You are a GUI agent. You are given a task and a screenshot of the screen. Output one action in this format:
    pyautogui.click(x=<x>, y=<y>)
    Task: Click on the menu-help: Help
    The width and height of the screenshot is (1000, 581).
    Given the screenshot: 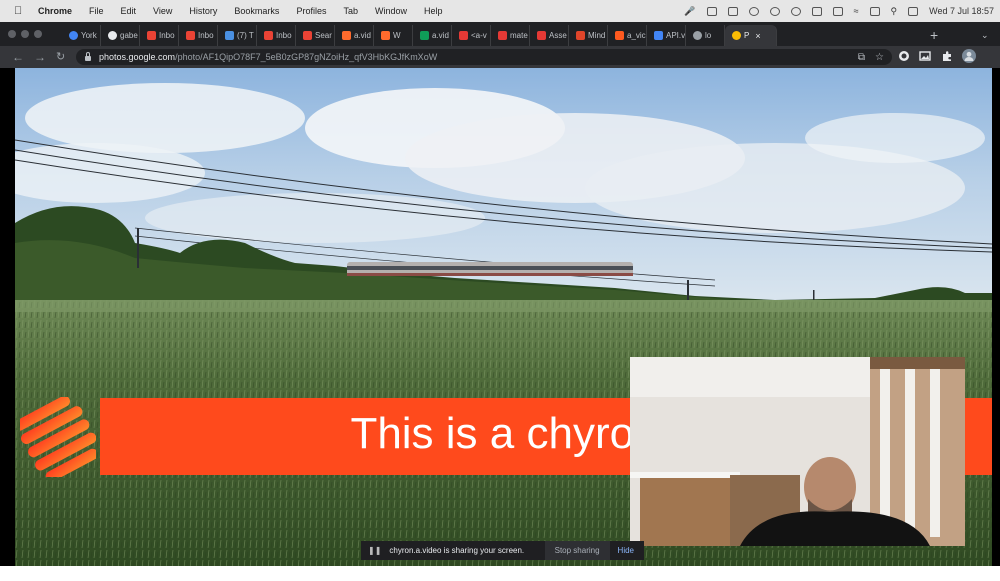 What is the action you would take?
    pyautogui.click(x=433, y=11)
    